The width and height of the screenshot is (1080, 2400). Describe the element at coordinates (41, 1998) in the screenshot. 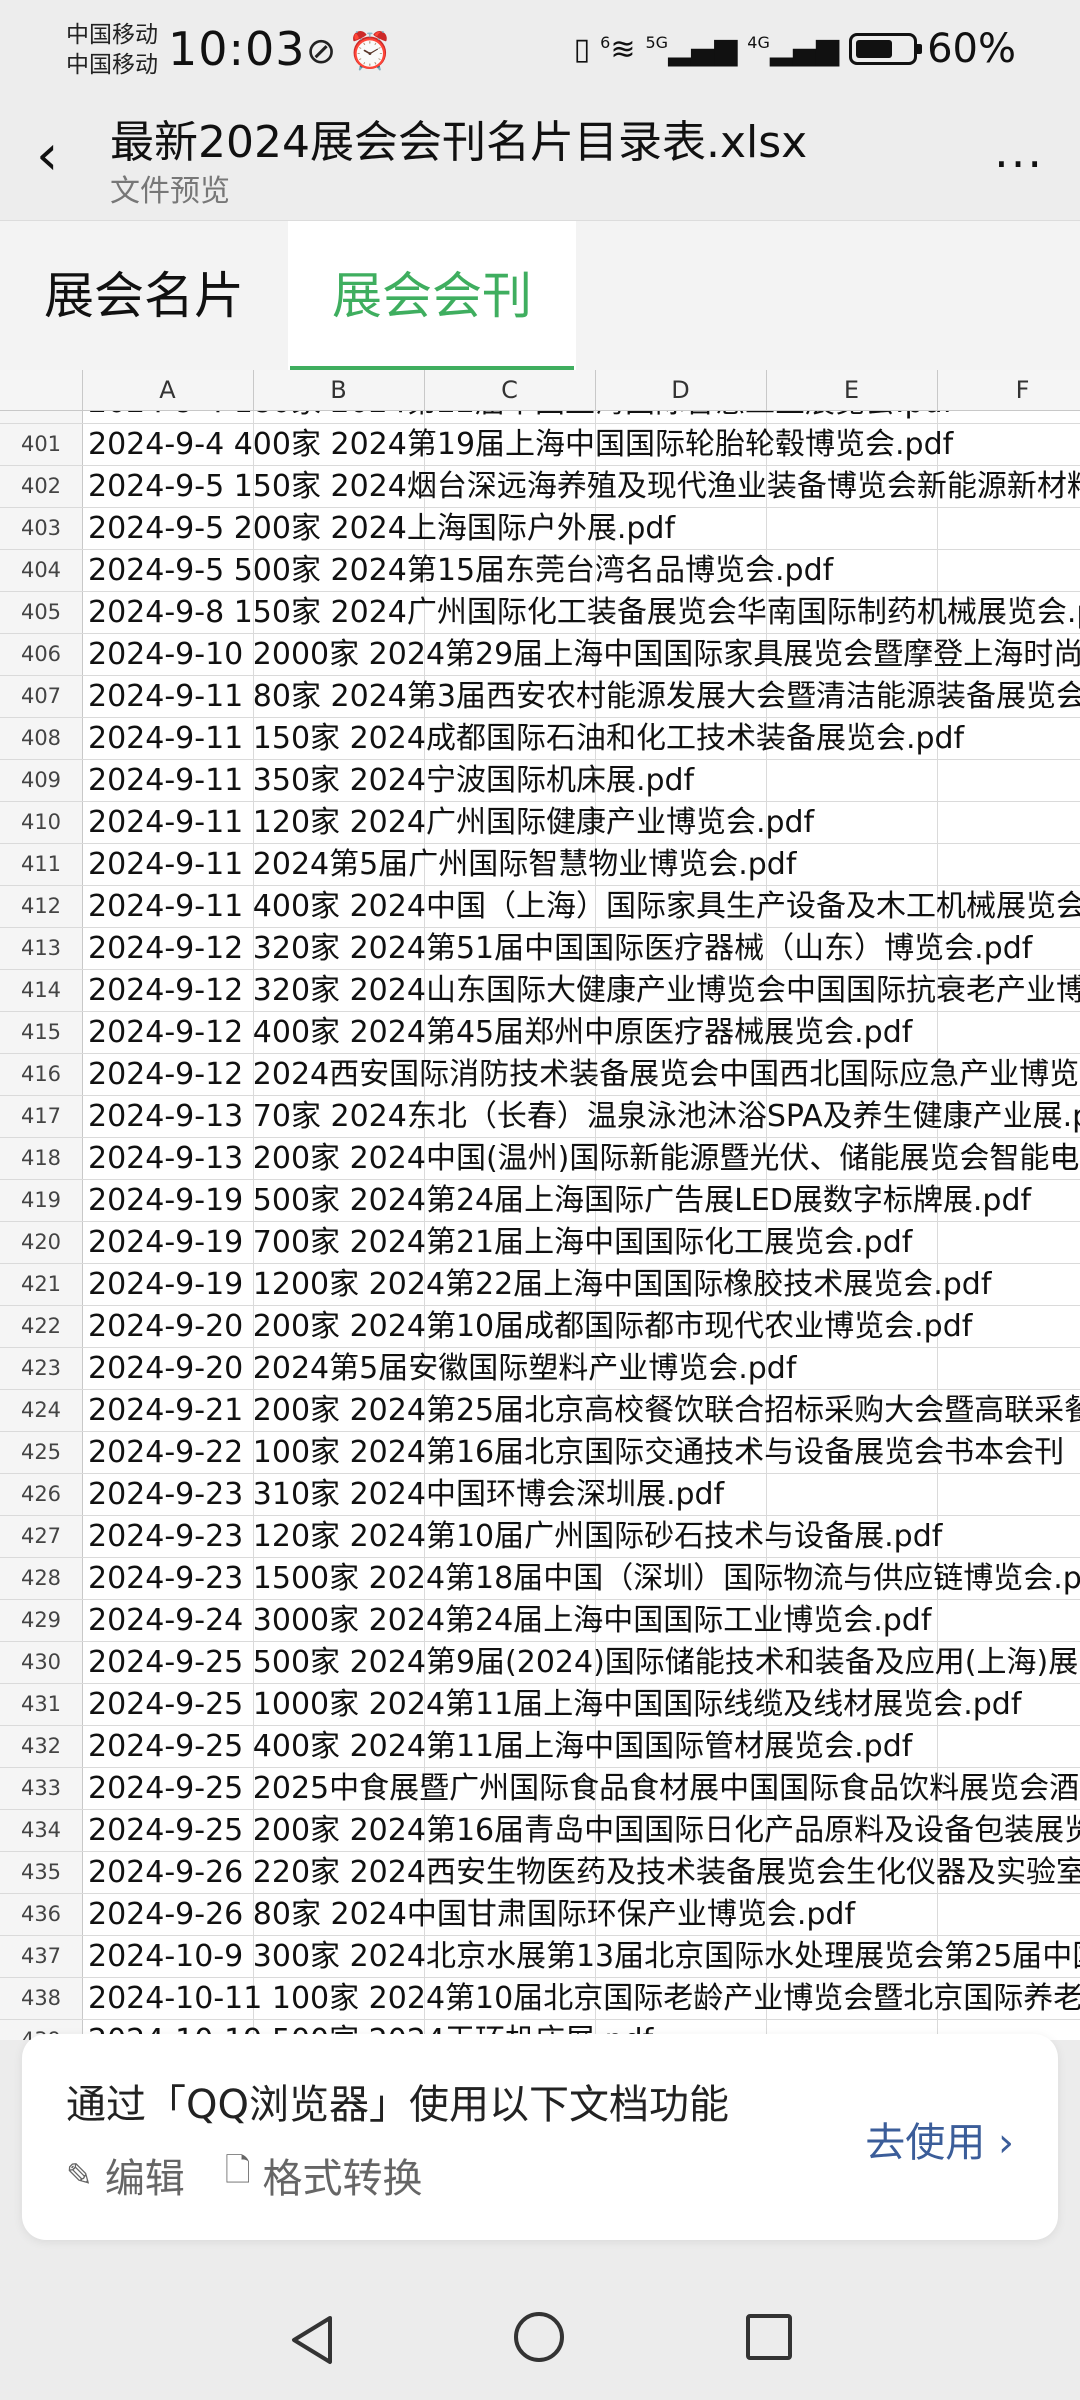

I see `row-number: 438` at that location.